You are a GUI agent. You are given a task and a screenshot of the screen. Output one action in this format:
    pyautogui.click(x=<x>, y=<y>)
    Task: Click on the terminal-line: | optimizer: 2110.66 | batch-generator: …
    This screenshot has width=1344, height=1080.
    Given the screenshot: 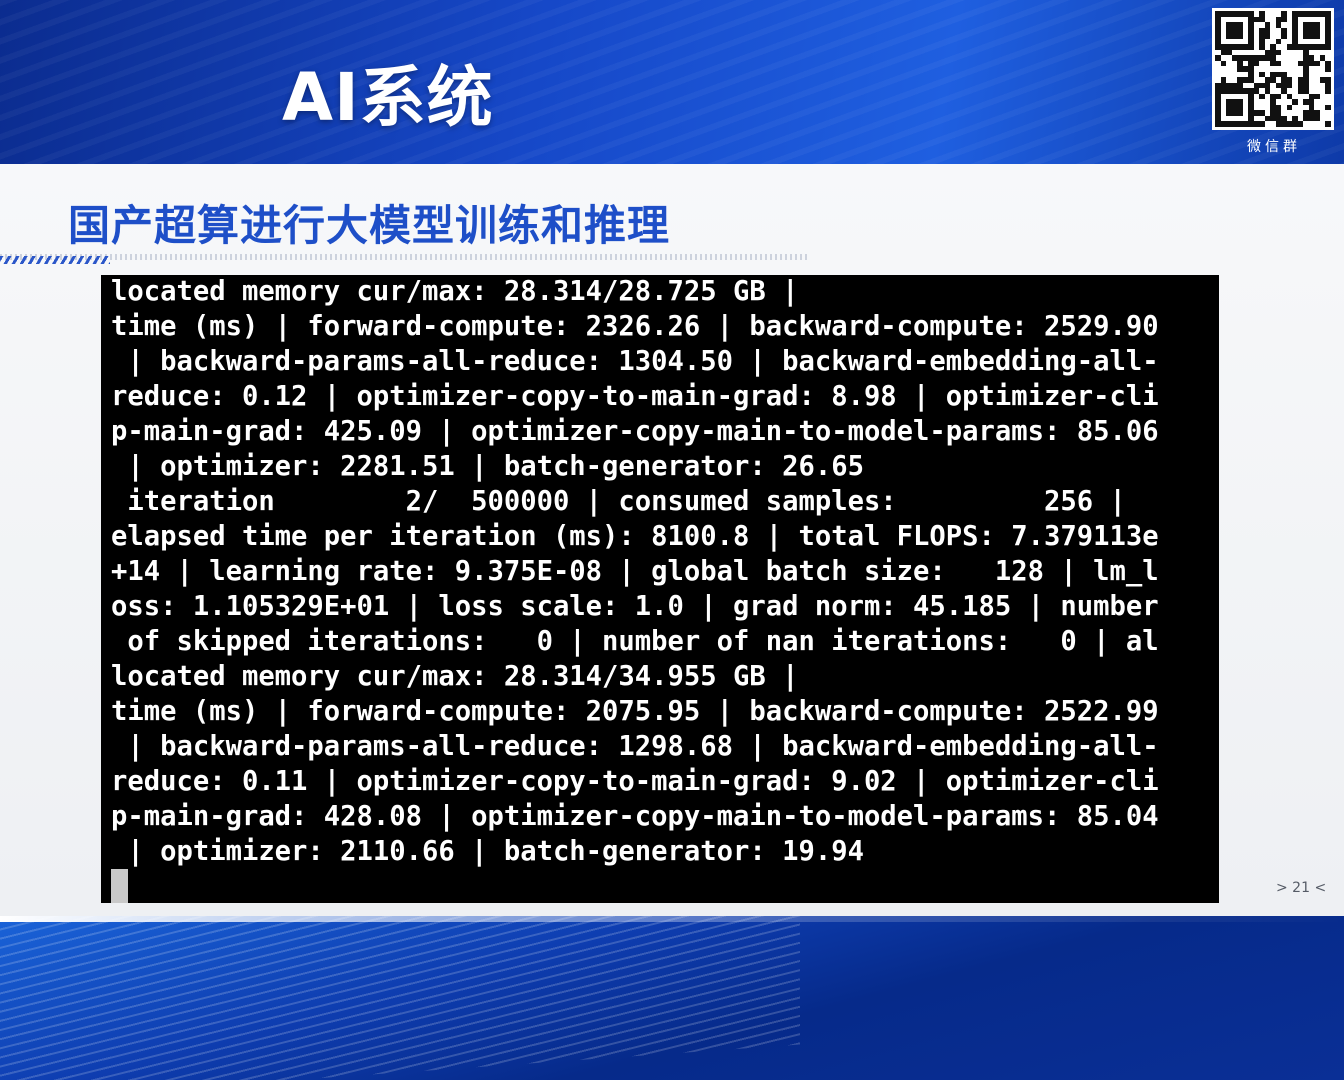 What is the action you would take?
    pyautogui.click(x=487, y=851)
    